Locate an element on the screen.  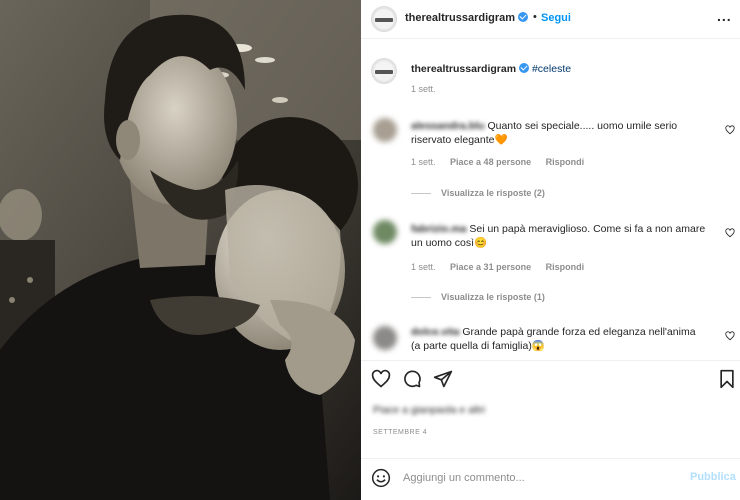
comment-meta: 1 sett. Piace a 31 persone Rispondi is located at coordinates (497, 267).